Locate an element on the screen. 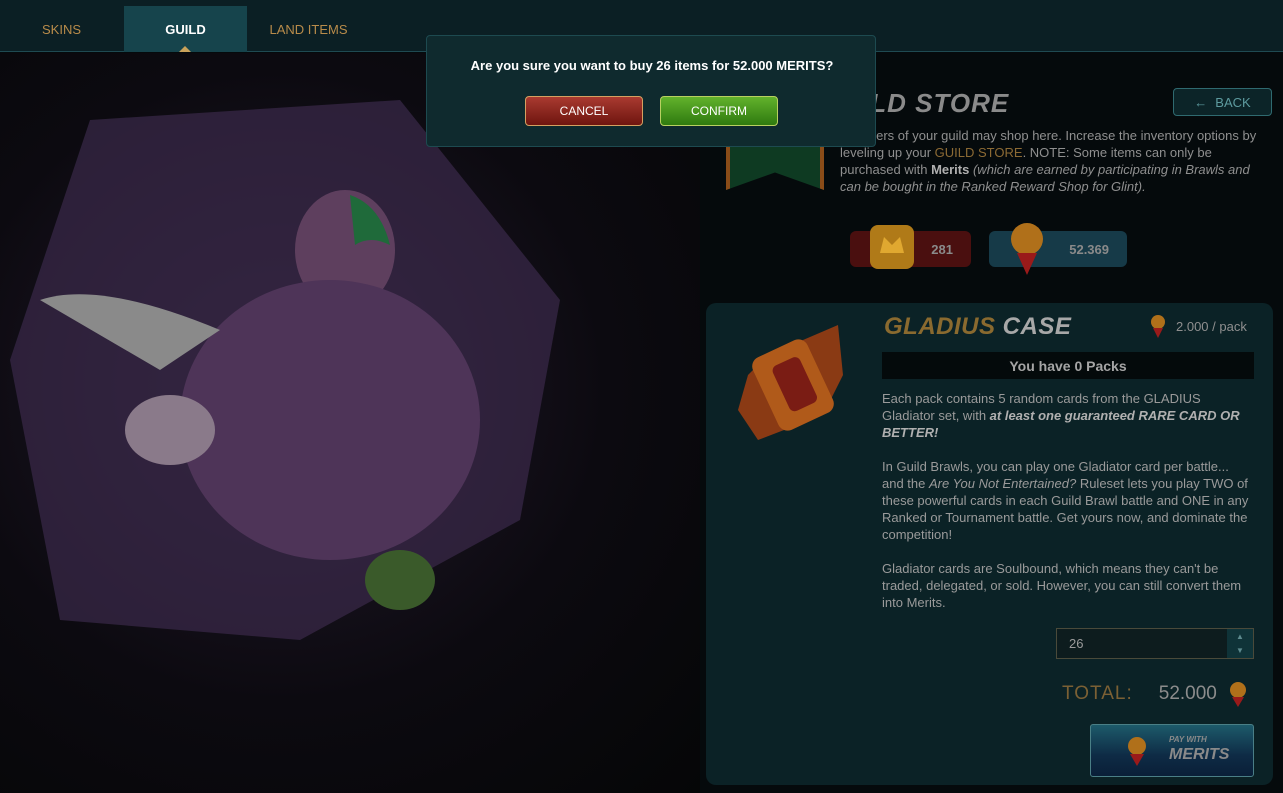 This screenshot has height=793, width=1283. quantity-input is located at coordinates (1155, 643).